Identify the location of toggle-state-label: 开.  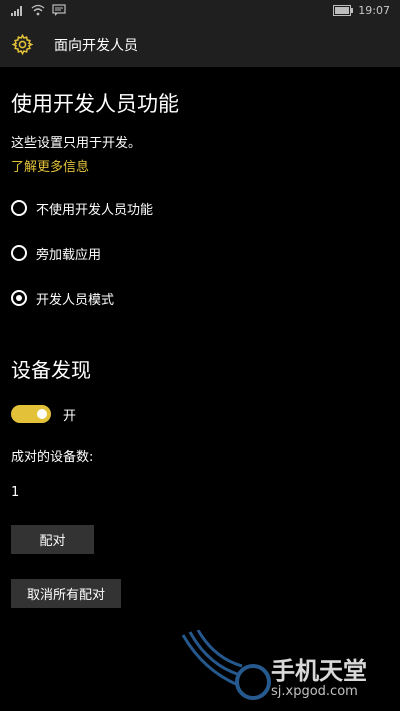
(70, 416).